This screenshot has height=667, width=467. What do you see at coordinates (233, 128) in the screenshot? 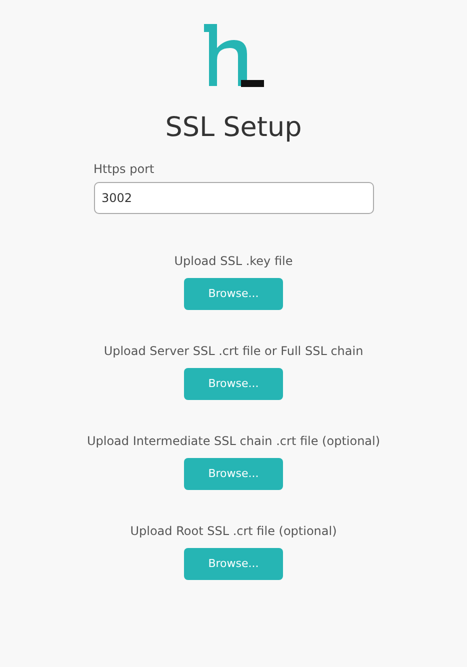
I see `page-title: SSL Setup` at bounding box center [233, 128].